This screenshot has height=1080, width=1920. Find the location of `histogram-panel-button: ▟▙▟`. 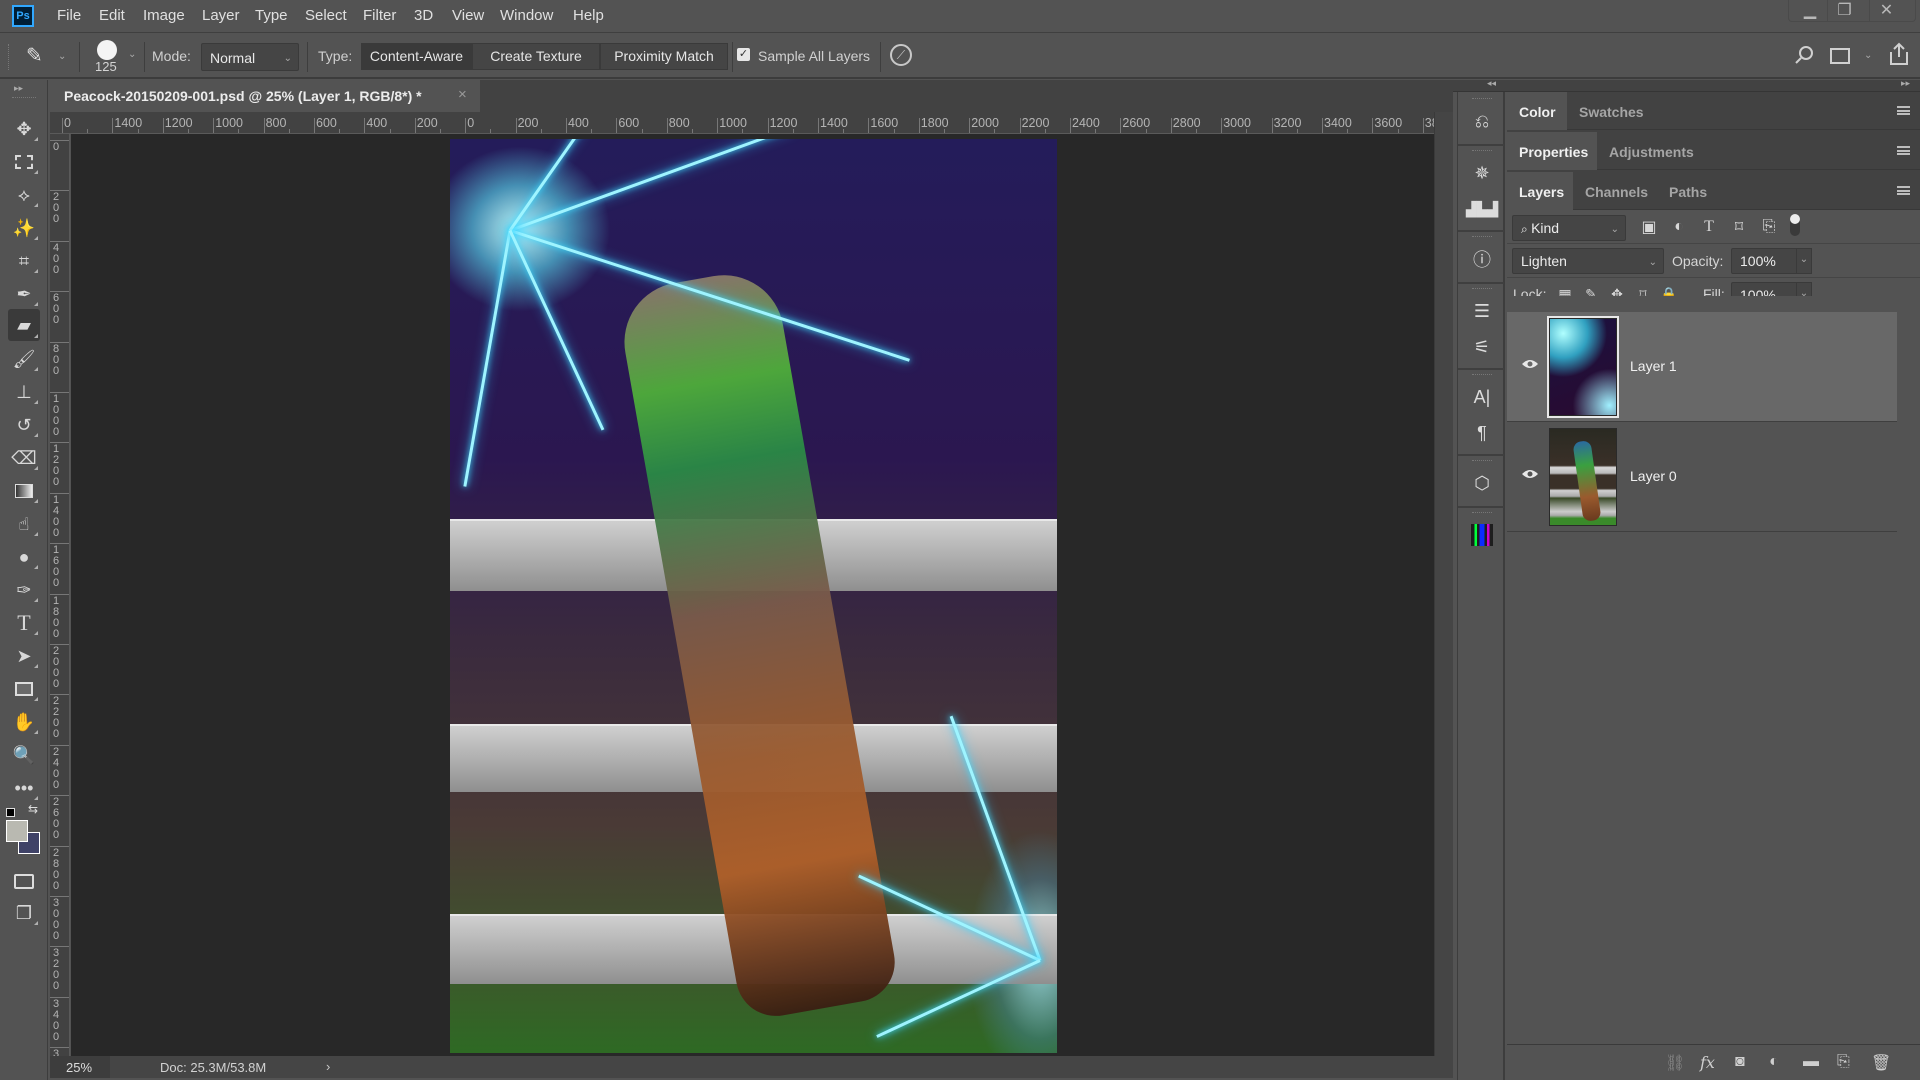

histogram-panel-button: ▟▙▟ is located at coordinates (1482, 209).